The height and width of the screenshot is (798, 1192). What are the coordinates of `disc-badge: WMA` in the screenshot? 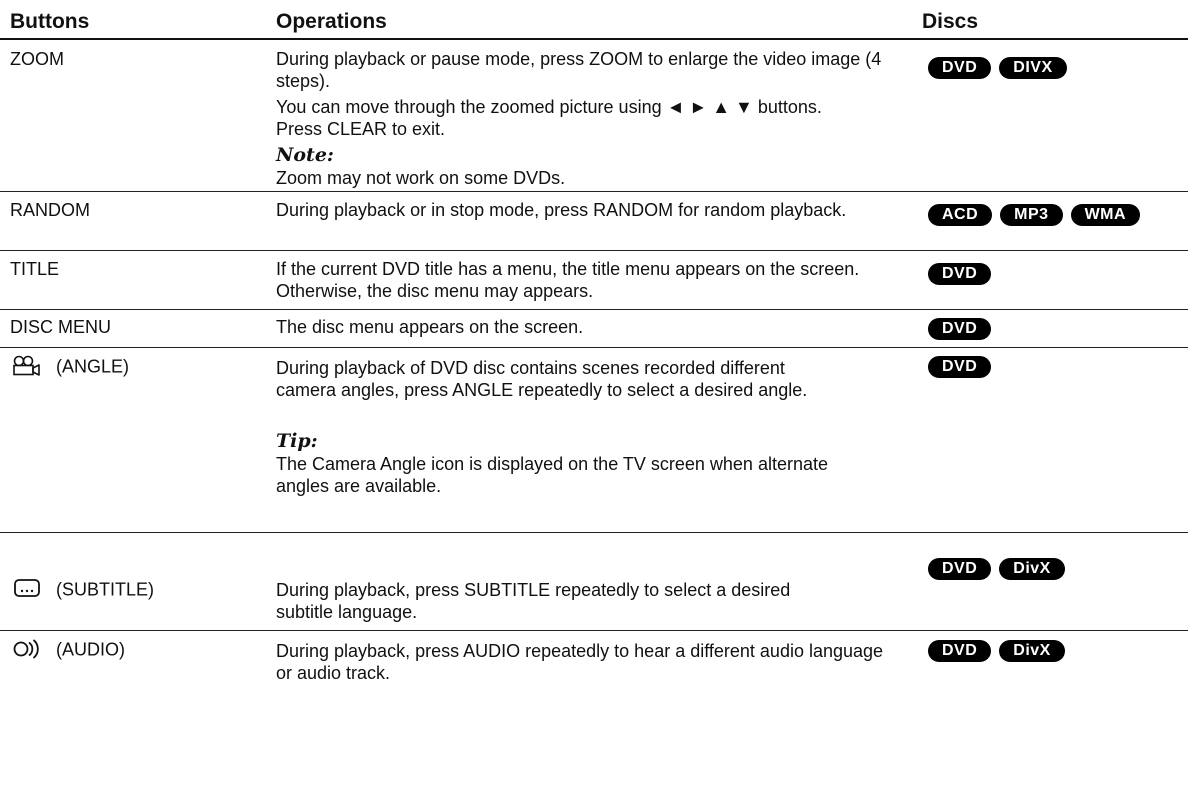 It's located at (1105, 215).